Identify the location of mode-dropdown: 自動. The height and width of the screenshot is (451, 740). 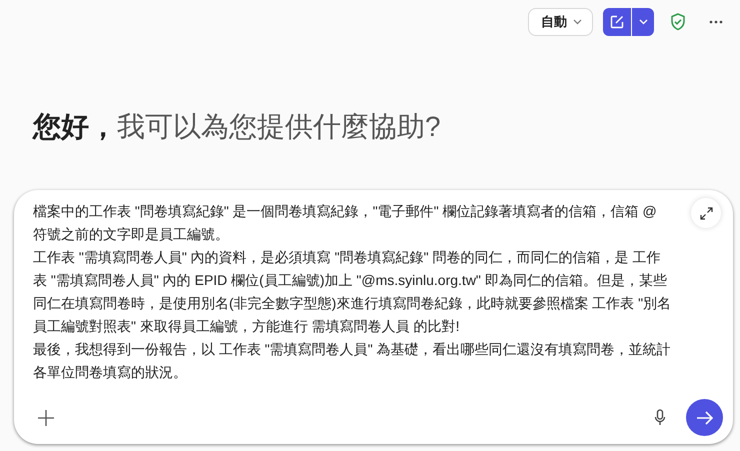
(560, 22).